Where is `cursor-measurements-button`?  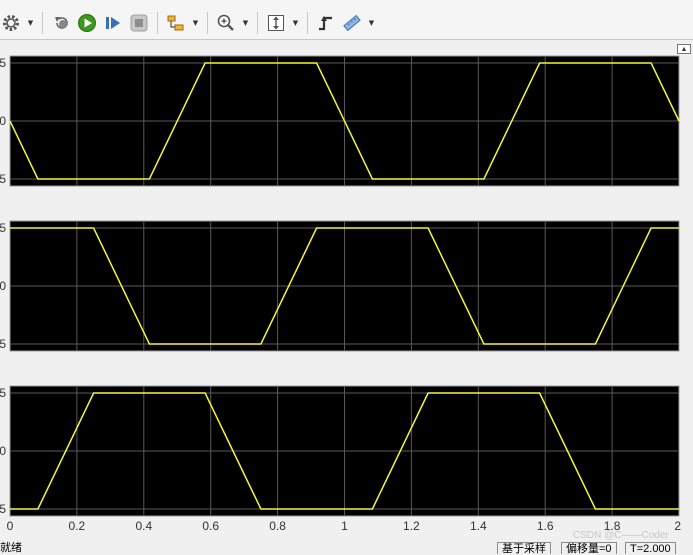 cursor-measurements-button is located at coordinates (352, 23).